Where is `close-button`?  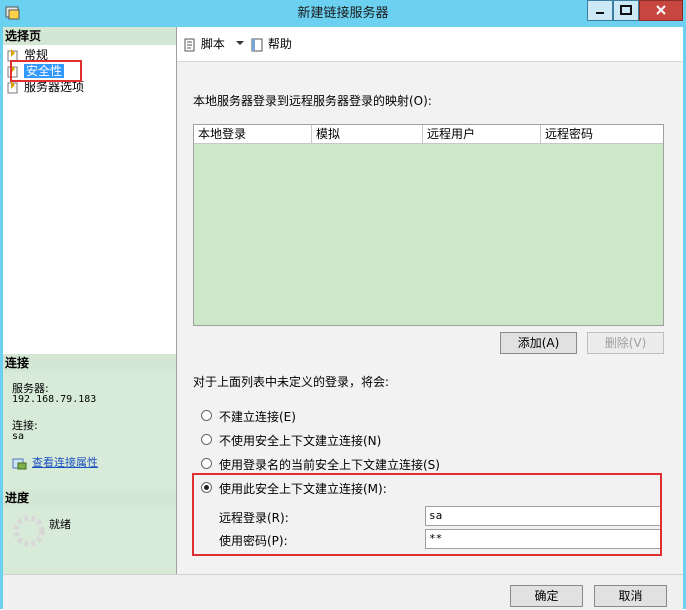 close-button is located at coordinates (661, 10).